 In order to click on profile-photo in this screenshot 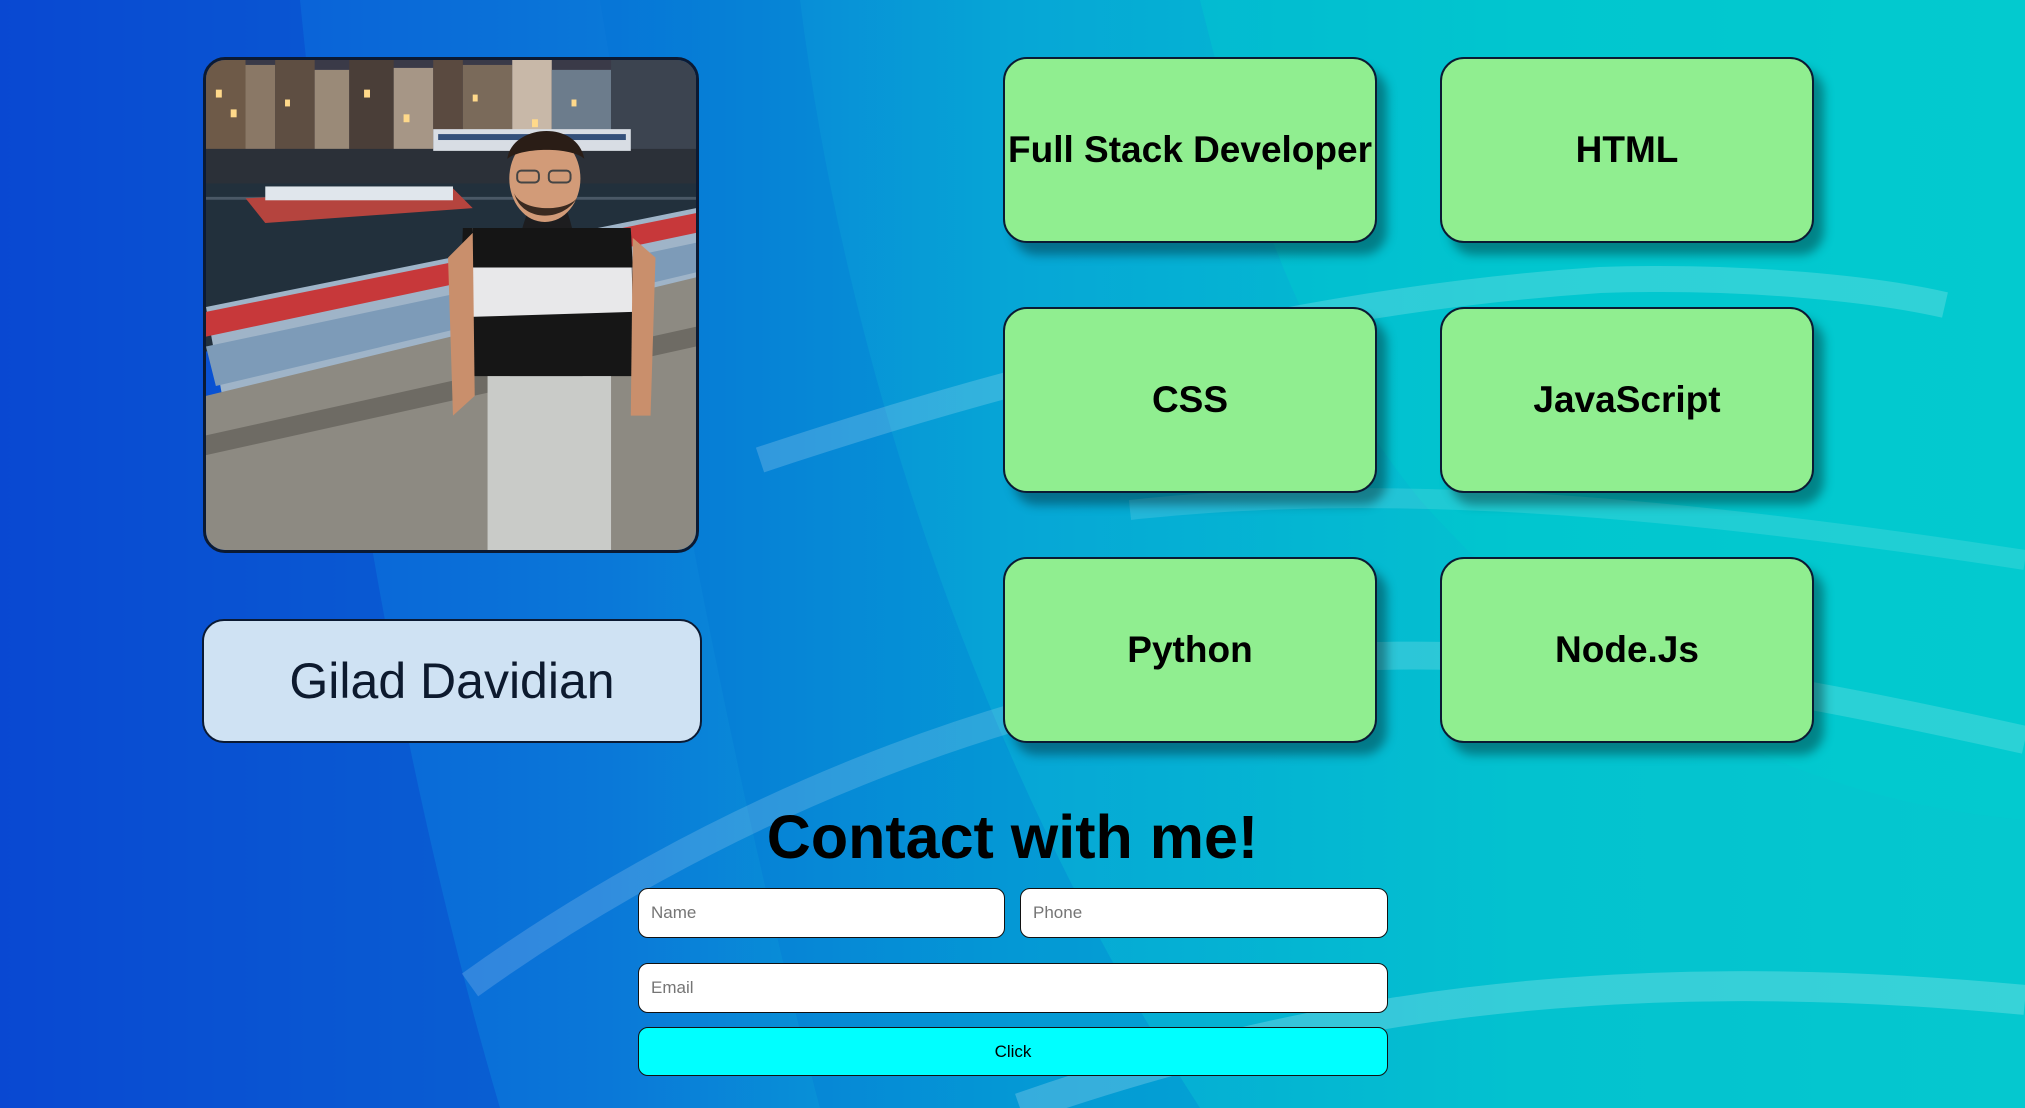, I will do `click(451, 305)`.